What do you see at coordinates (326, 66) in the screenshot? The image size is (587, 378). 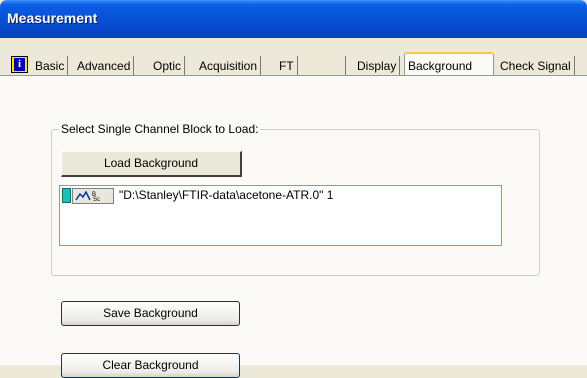 I see `tab-spacer` at bounding box center [326, 66].